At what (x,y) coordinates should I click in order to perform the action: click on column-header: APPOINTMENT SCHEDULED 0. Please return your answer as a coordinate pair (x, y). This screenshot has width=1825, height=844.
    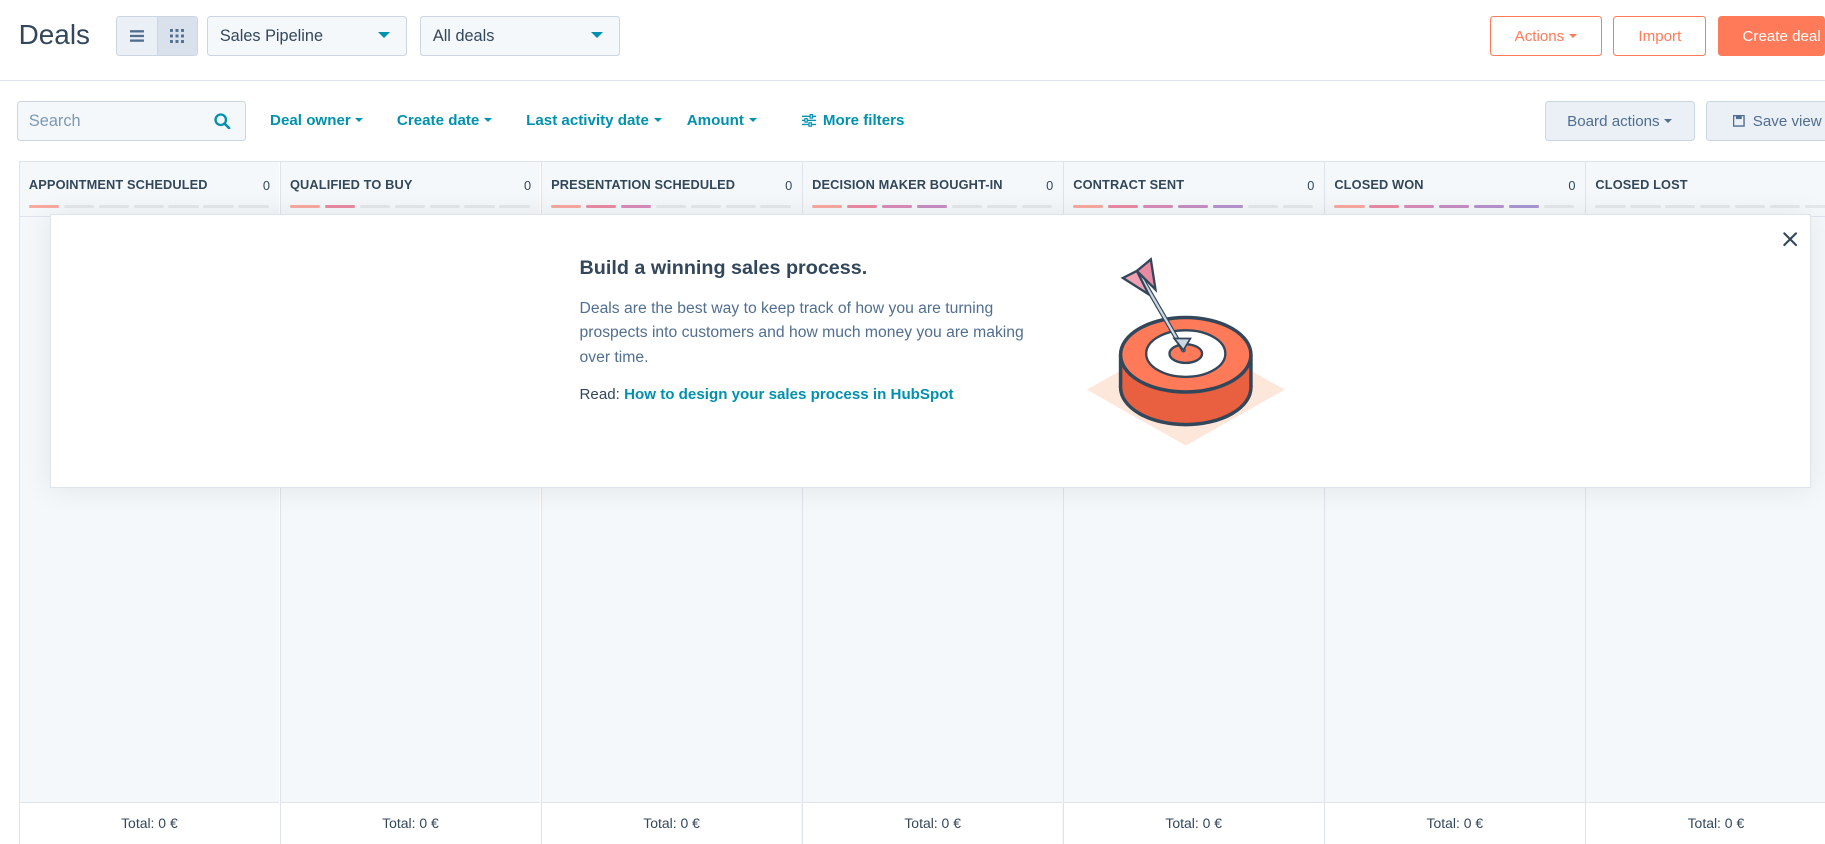
    Looking at the image, I should click on (149, 189).